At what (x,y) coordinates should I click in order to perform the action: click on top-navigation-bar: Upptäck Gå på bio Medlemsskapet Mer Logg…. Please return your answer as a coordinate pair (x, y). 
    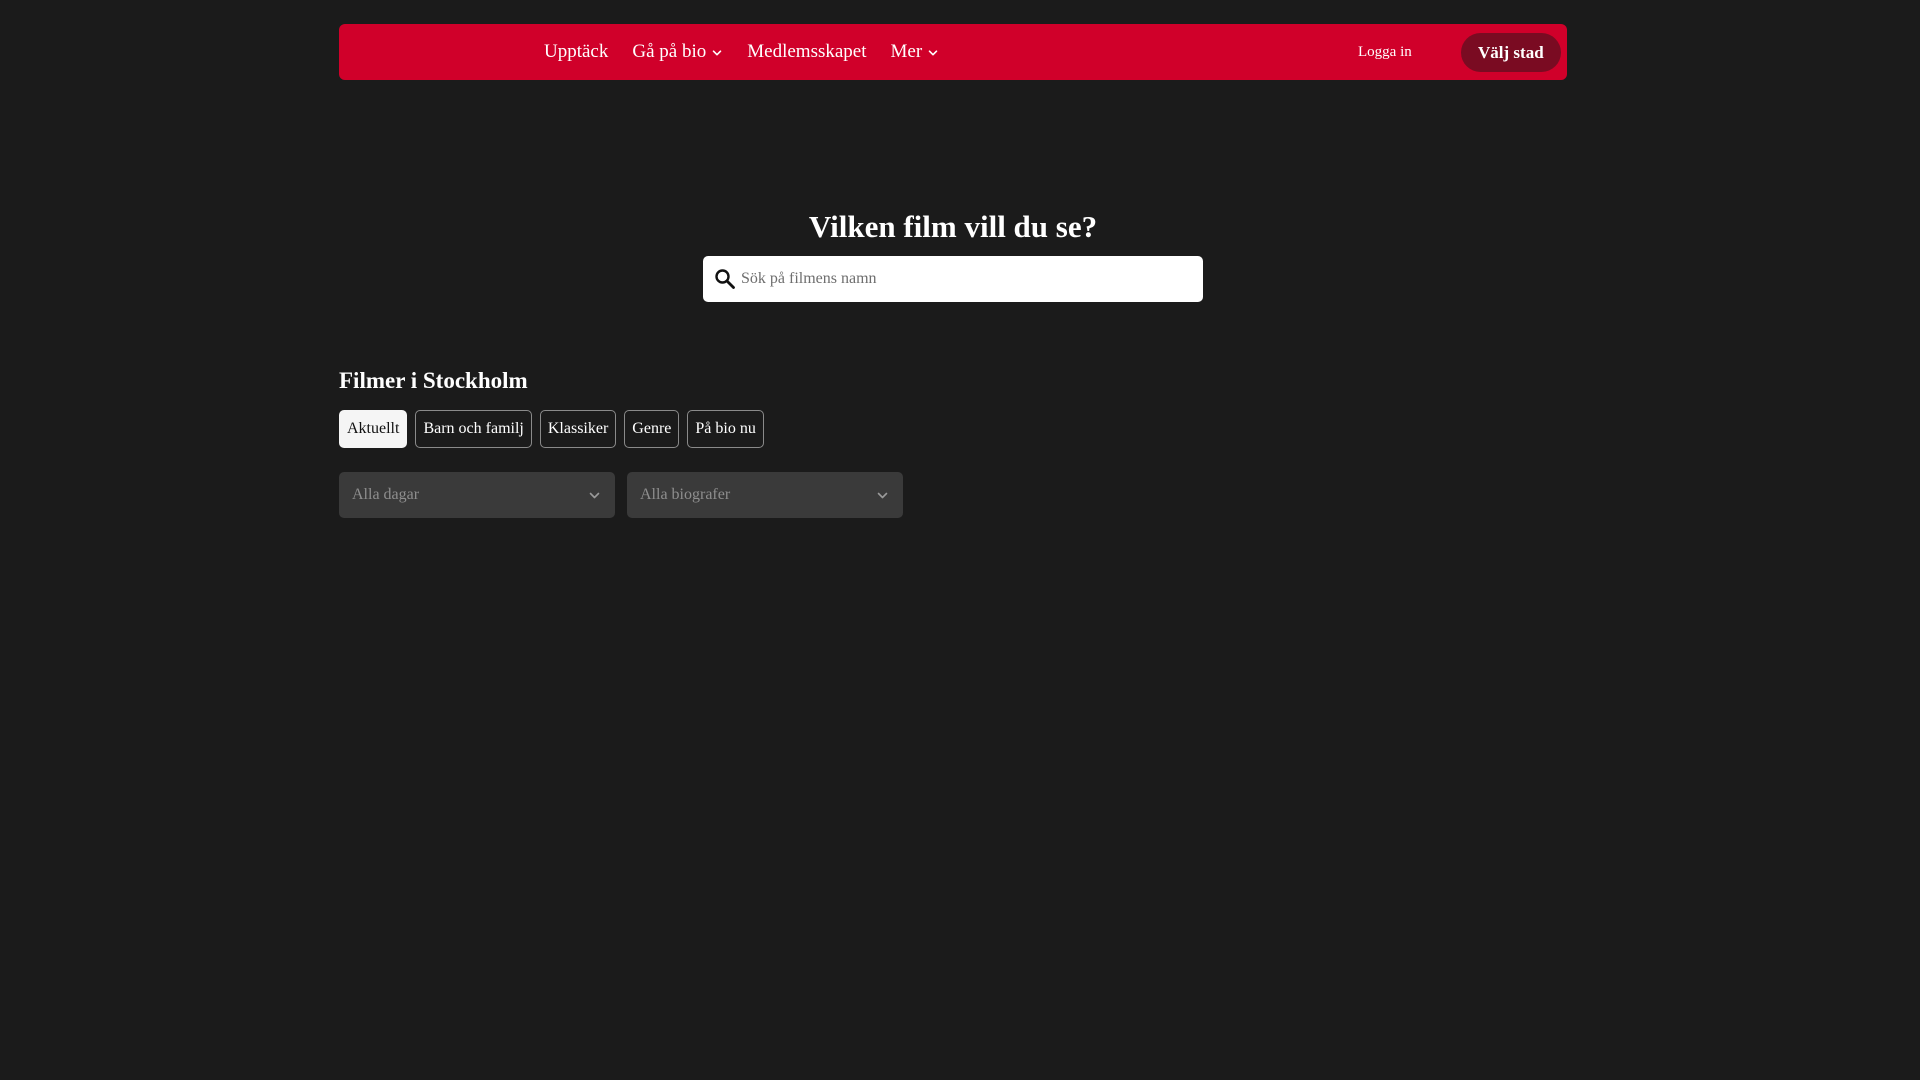
    Looking at the image, I should click on (953, 52).